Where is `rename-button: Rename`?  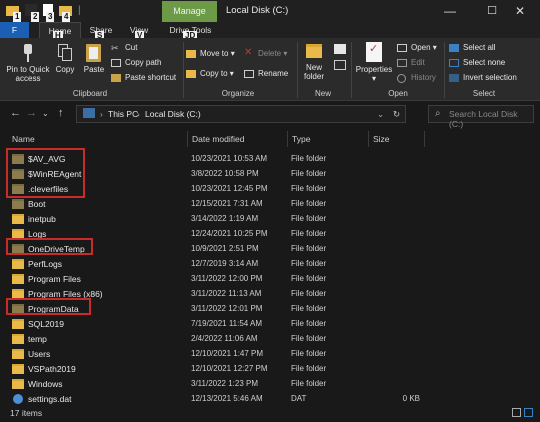 rename-button: Rename is located at coordinates (266, 74).